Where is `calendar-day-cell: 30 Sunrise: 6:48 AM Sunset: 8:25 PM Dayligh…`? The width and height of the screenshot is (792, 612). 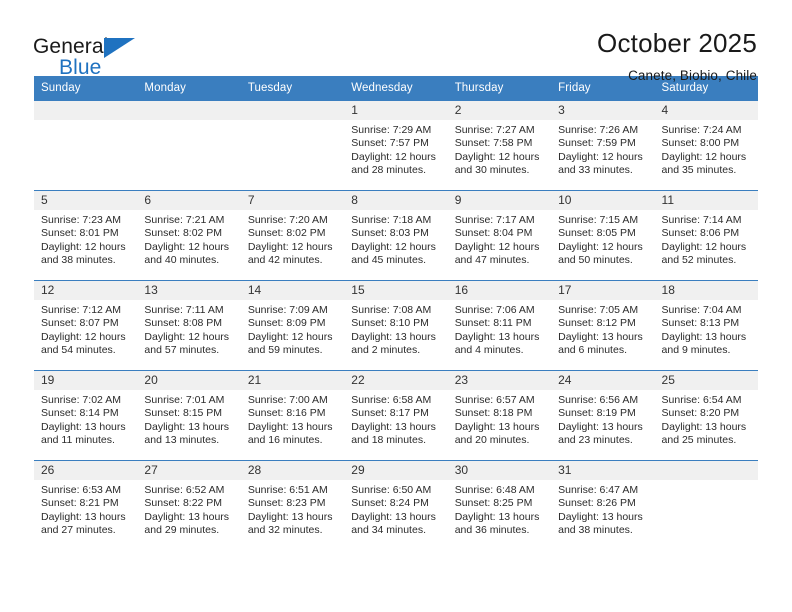
calendar-day-cell: 30 Sunrise: 6:48 AM Sunset: 8:25 PM Dayligh… is located at coordinates (499, 505).